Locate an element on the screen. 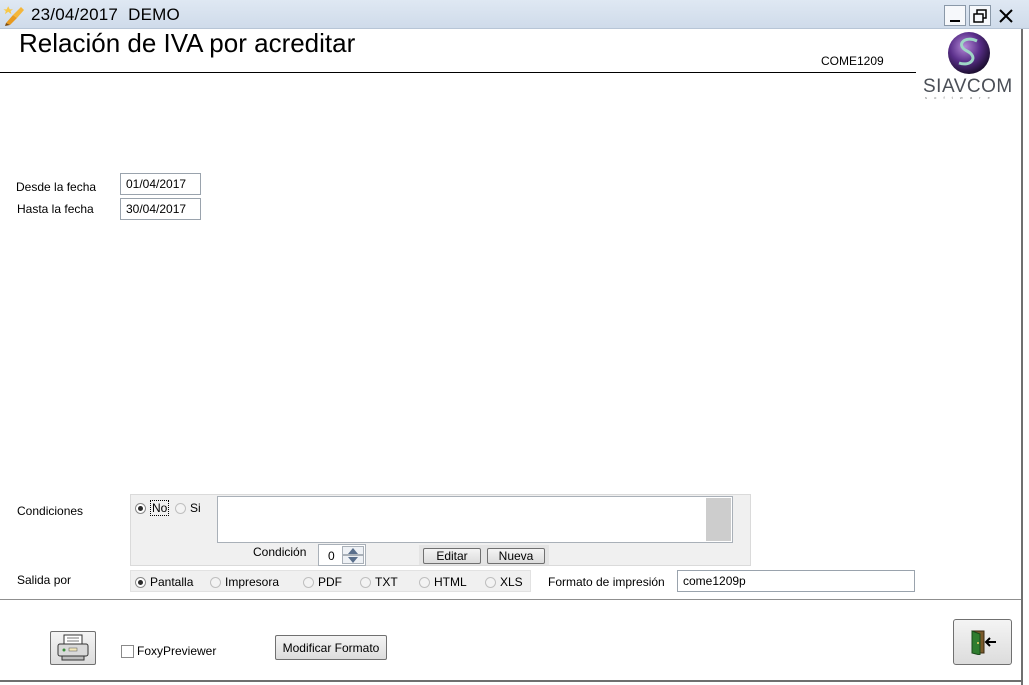 The height and width of the screenshot is (685, 1029). foxy-previewer-label: FoxyPreviewer is located at coordinates (177, 651).